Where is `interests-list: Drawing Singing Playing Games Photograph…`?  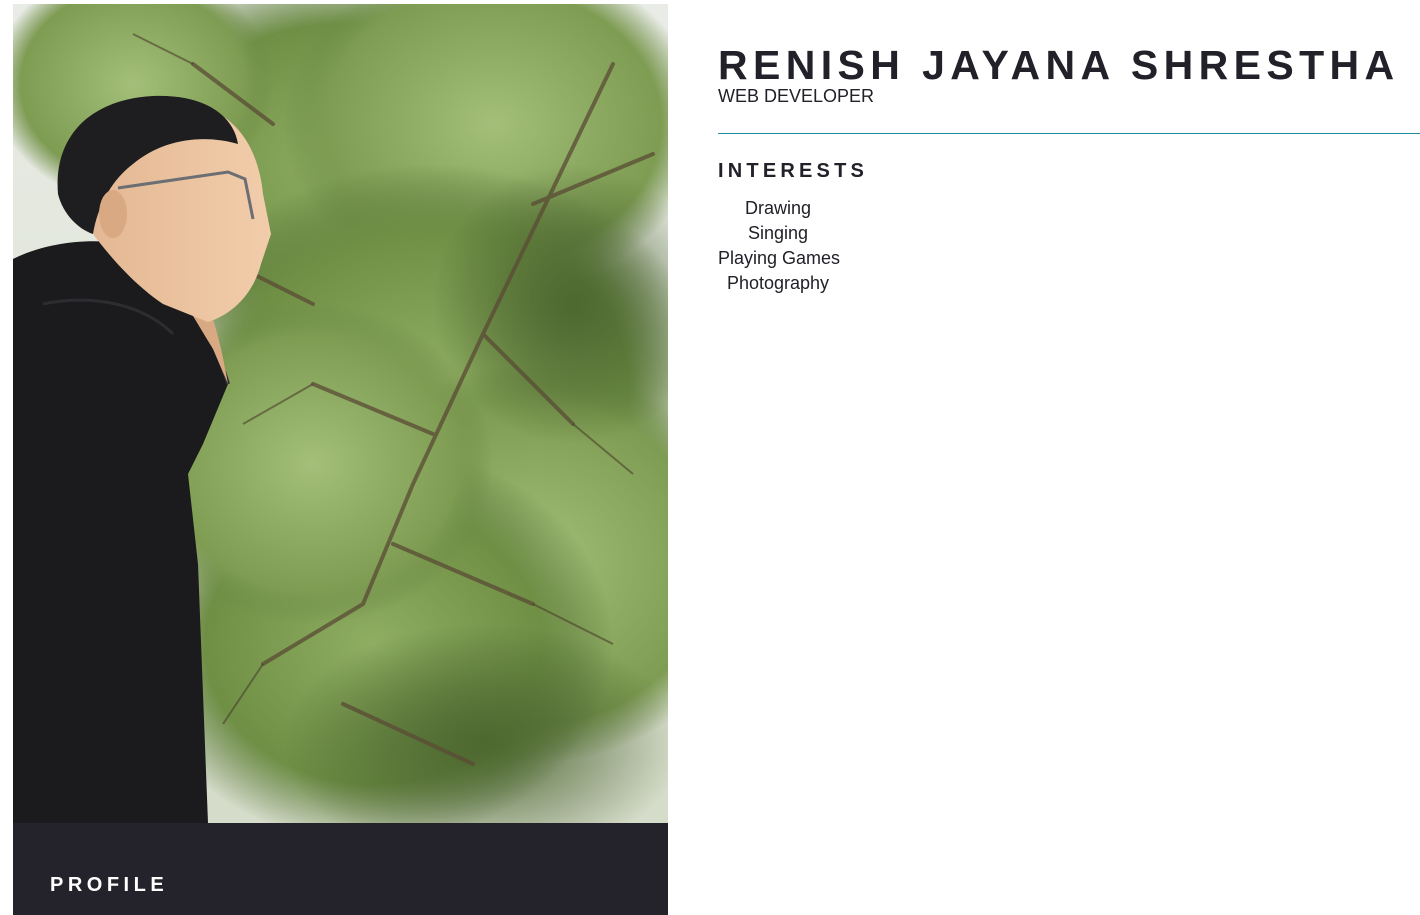
interests-list: Drawing Singing Playing Games Photograph… is located at coordinates (779, 246).